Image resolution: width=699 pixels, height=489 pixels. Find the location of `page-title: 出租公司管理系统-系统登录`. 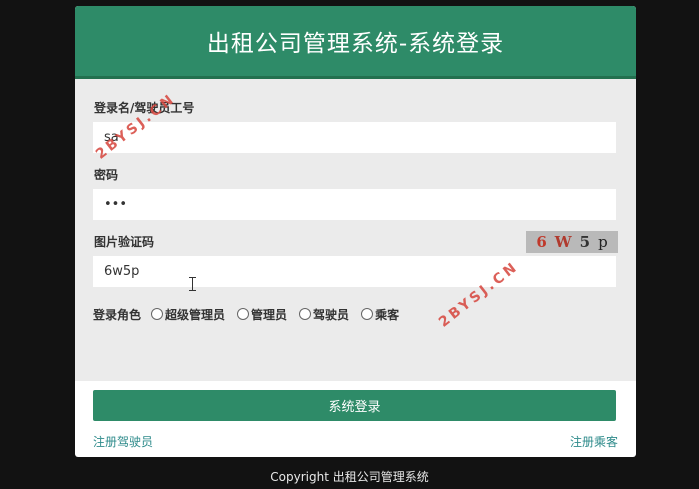

page-title: 出租公司管理系统-系统登录 is located at coordinates (355, 44).